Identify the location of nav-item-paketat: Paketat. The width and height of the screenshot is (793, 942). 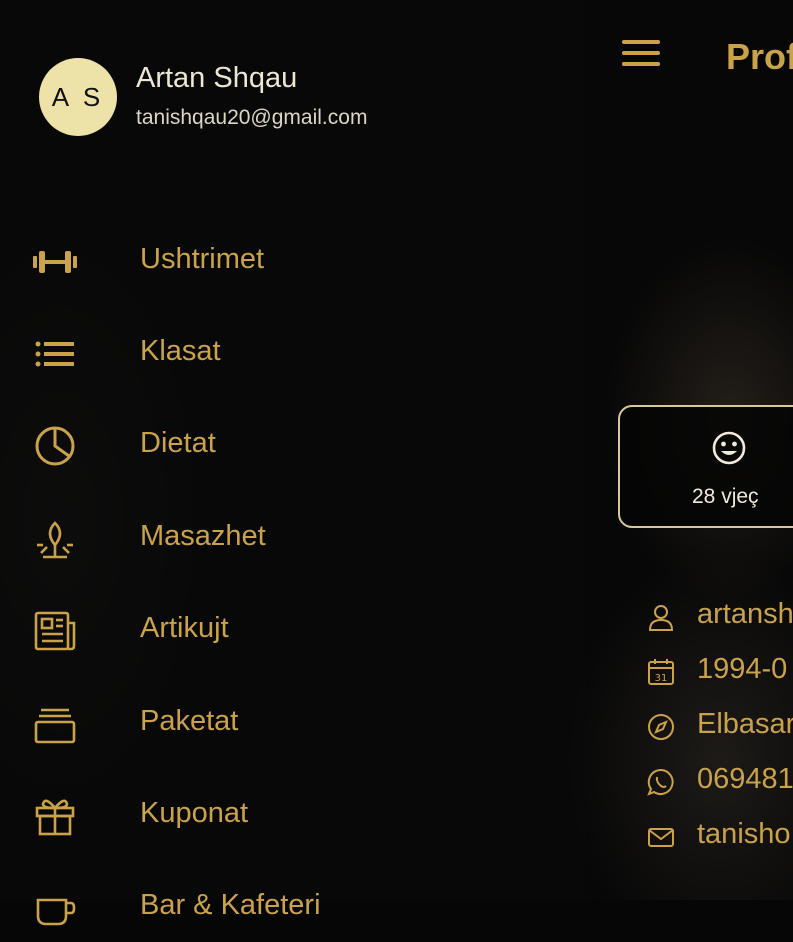
(292, 723).